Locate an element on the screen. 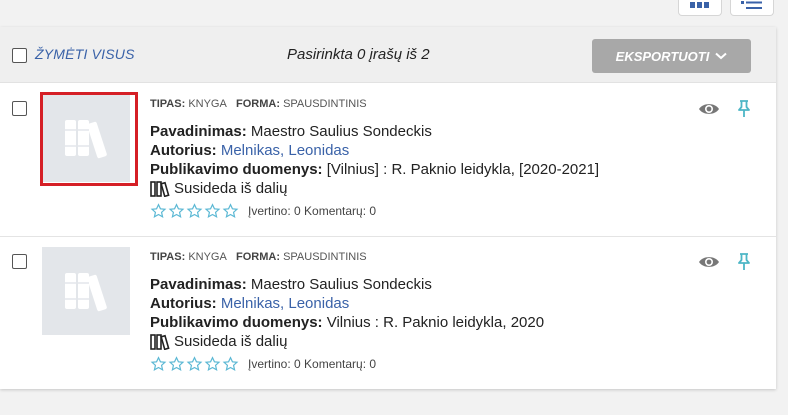 The image size is (788, 415). list-view-icon is located at coordinates (751, 4).